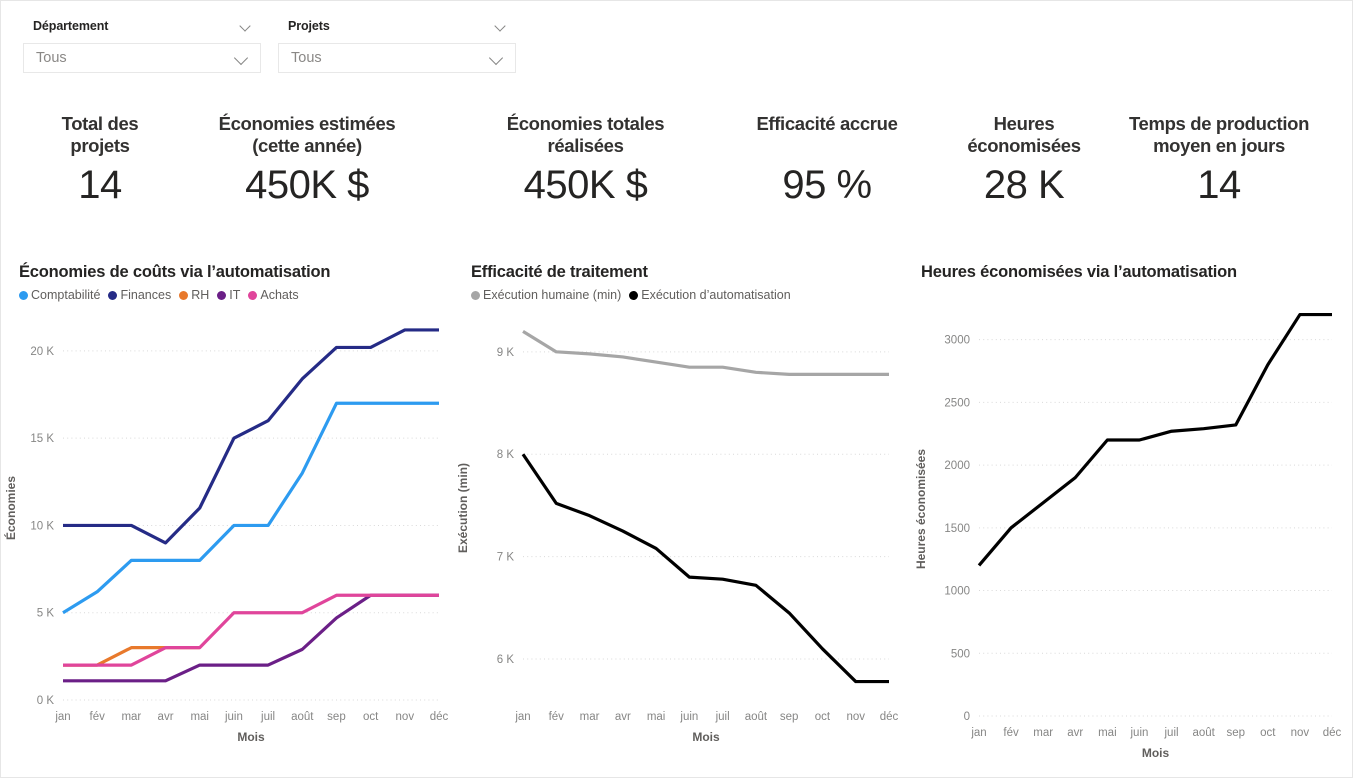 This screenshot has height=778, width=1353. Describe the element at coordinates (142, 26) in the screenshot. I see `slicer-departement-header: Département` at that location.